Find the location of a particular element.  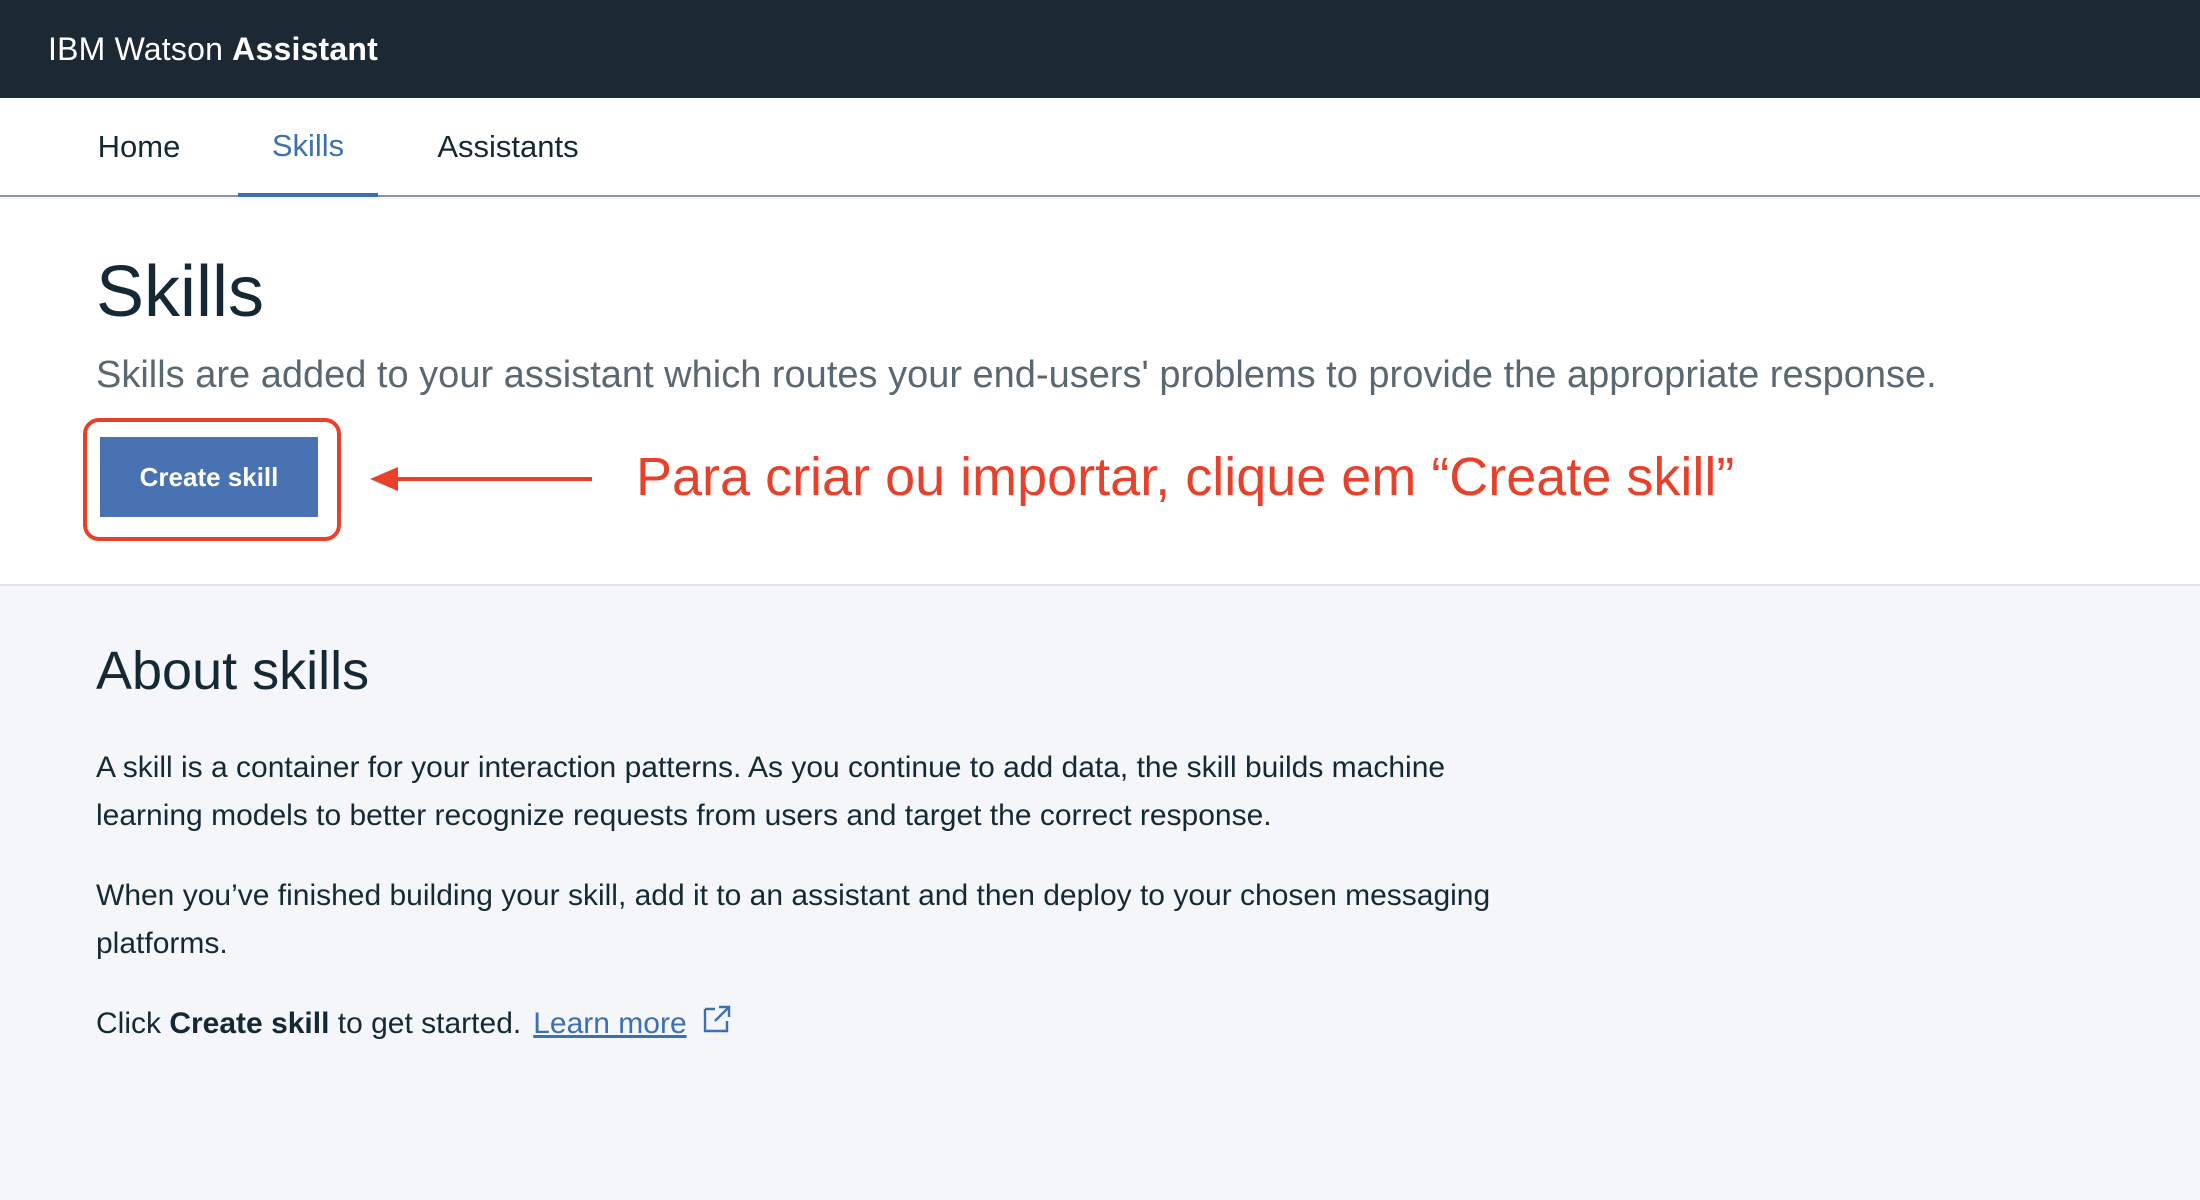

external-link-icon is located at coordinates (717, 1019).